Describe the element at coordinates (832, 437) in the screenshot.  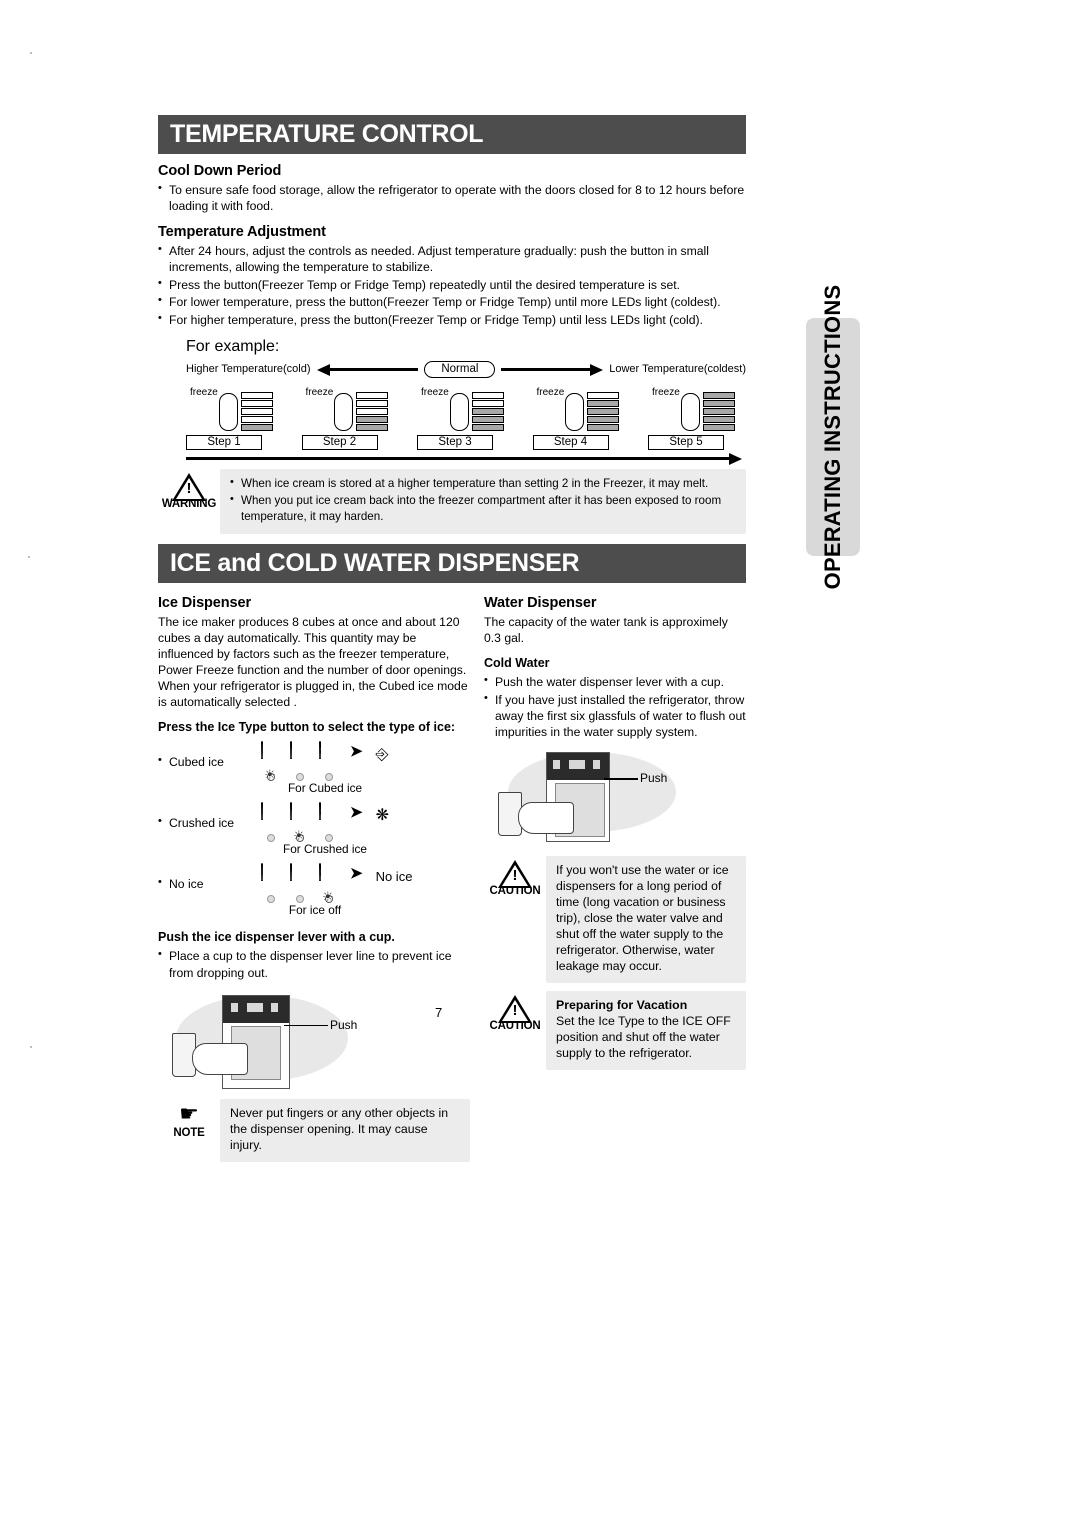
I see `side-tab-label: OPERATING INSTRUCTIONS` at that location.